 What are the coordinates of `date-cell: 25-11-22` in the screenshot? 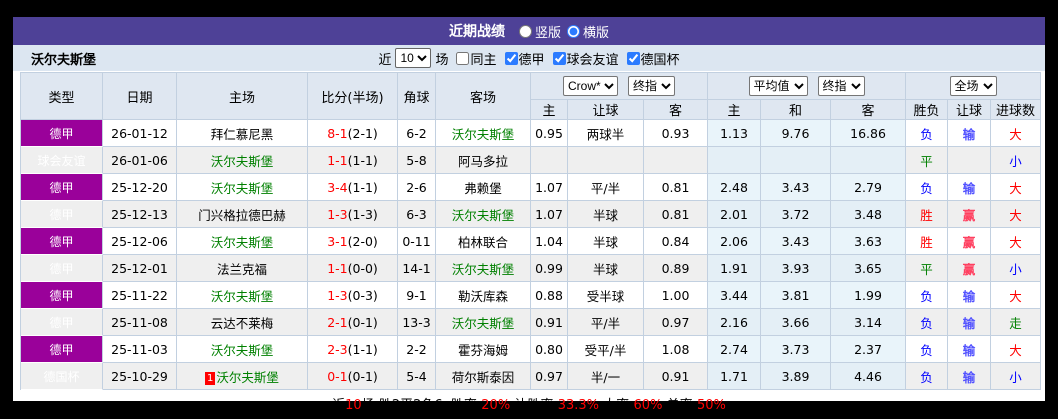 It's located at (140, 295).